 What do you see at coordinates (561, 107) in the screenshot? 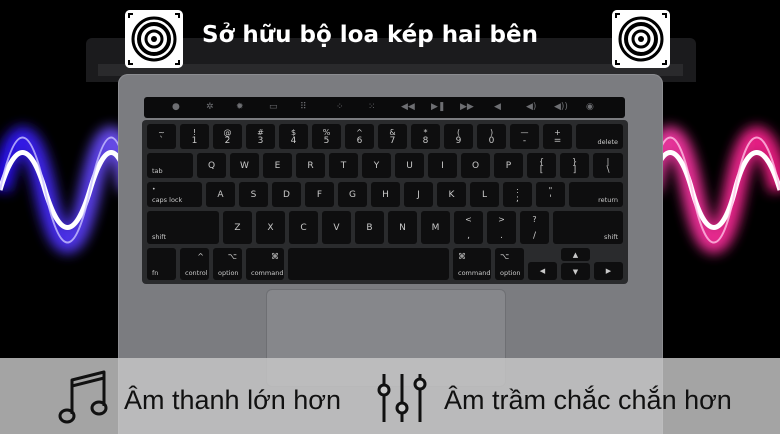
I see `volume-up-icon: ◀))` at bounding box center [561, 107].